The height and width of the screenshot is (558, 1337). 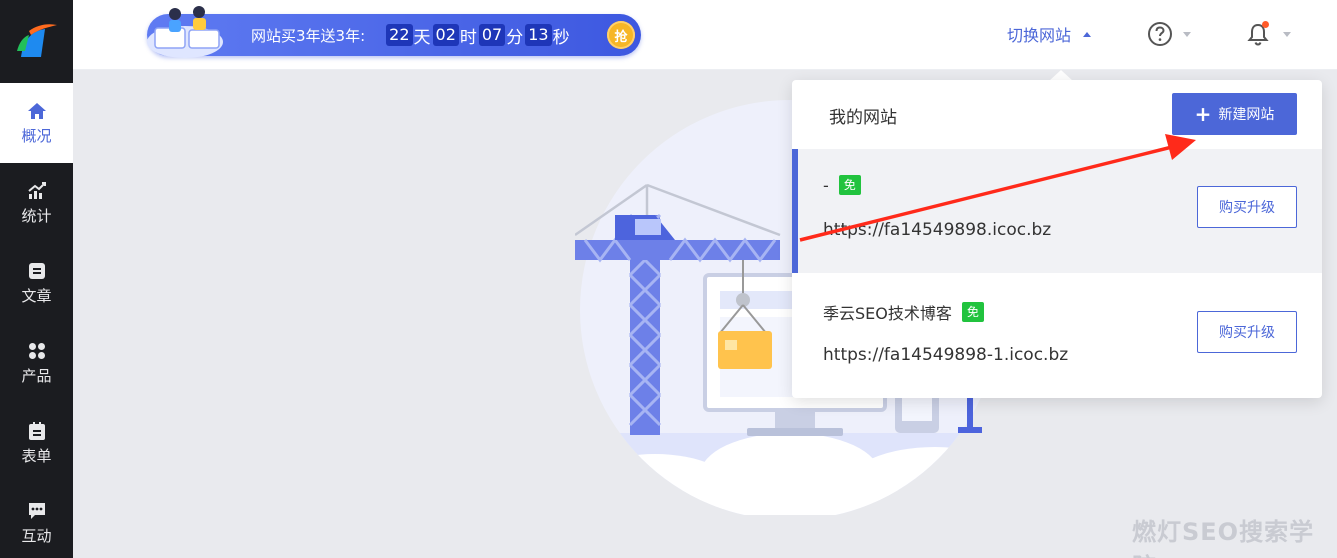 I want to click on sidebar-item-label: 互动, so click(x=36, y=536).